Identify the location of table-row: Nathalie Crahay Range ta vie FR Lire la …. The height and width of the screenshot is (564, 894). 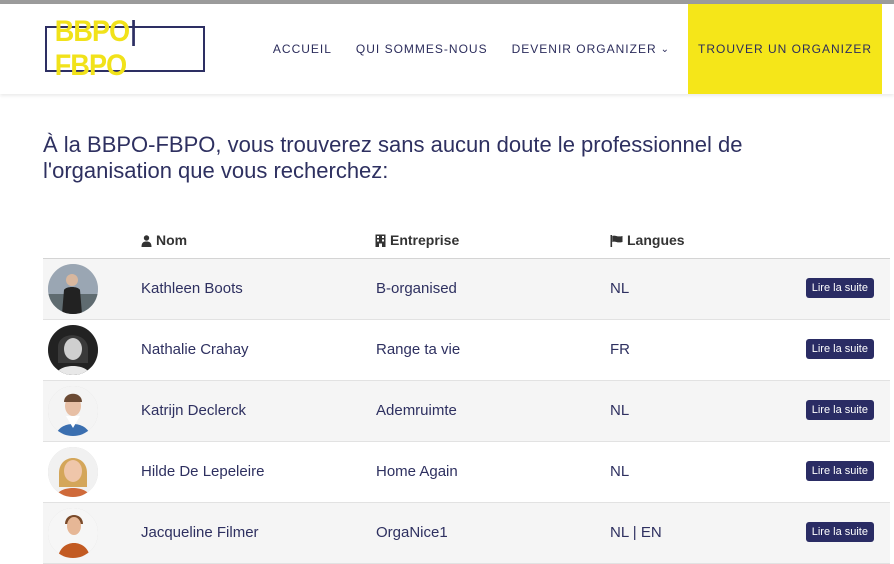
(466, 350).